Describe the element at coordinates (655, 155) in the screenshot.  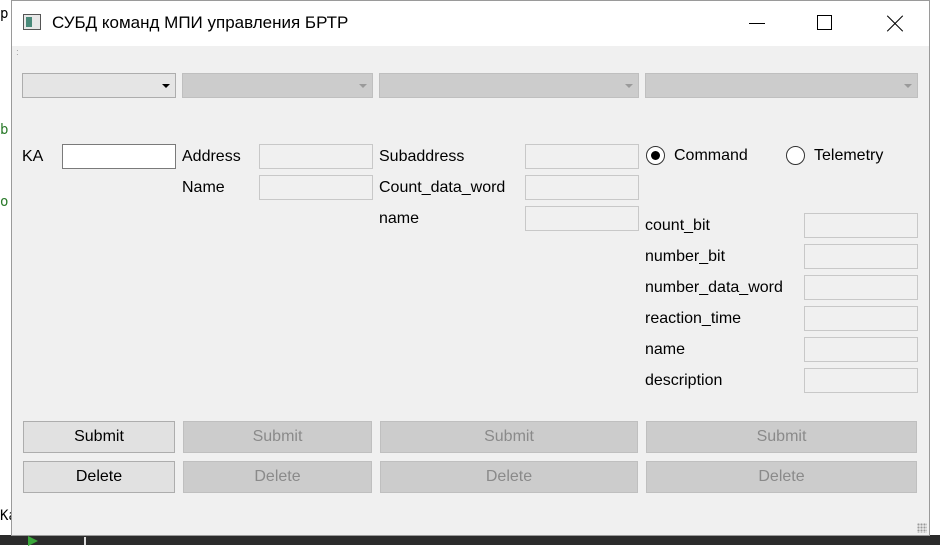
I see `command-radio` at that location.